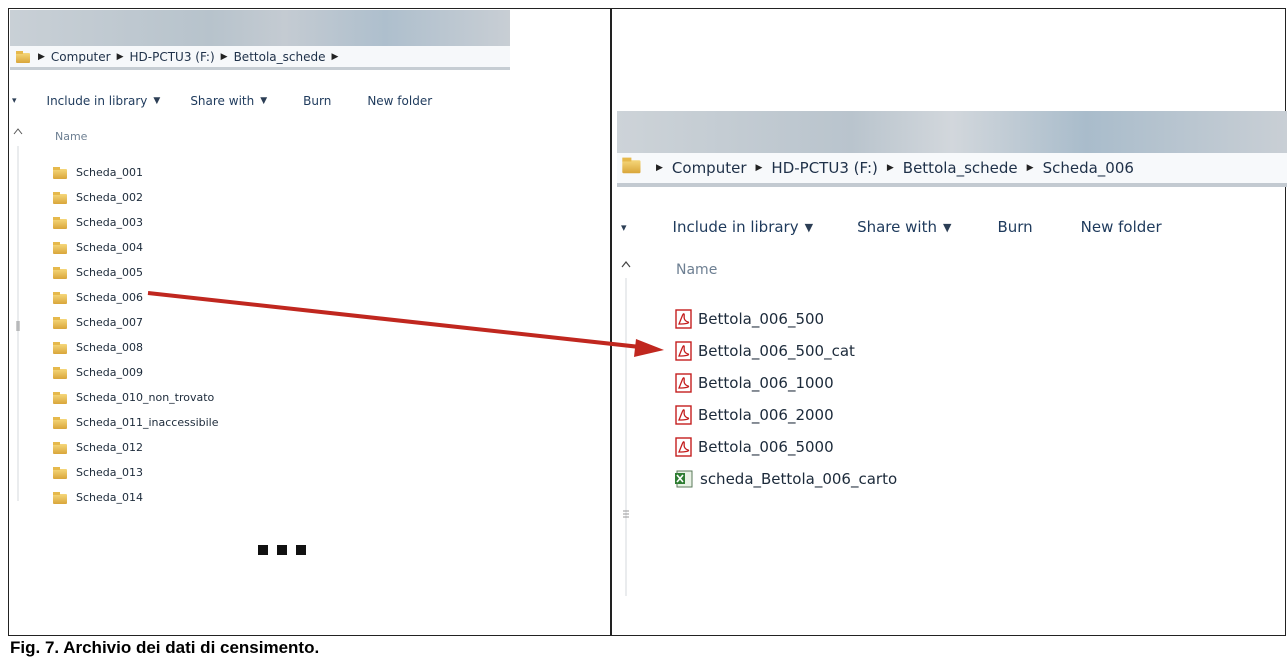  What do you see at coordinates (109, 172) in the screenshot?
I see `folder-name: Scheda_001` at bounding box center [109, 172].